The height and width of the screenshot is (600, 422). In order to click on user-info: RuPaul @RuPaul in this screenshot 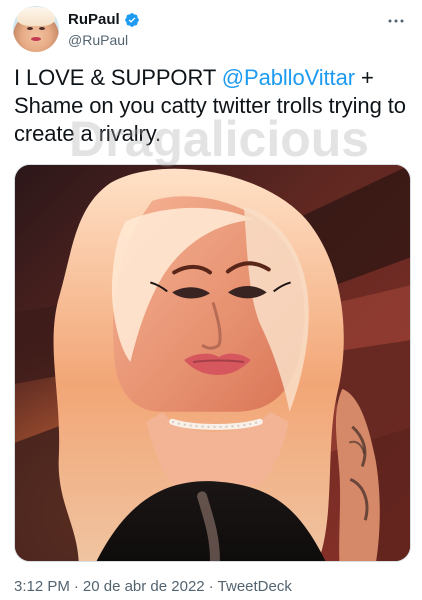, I will do `click(225, 29)`.